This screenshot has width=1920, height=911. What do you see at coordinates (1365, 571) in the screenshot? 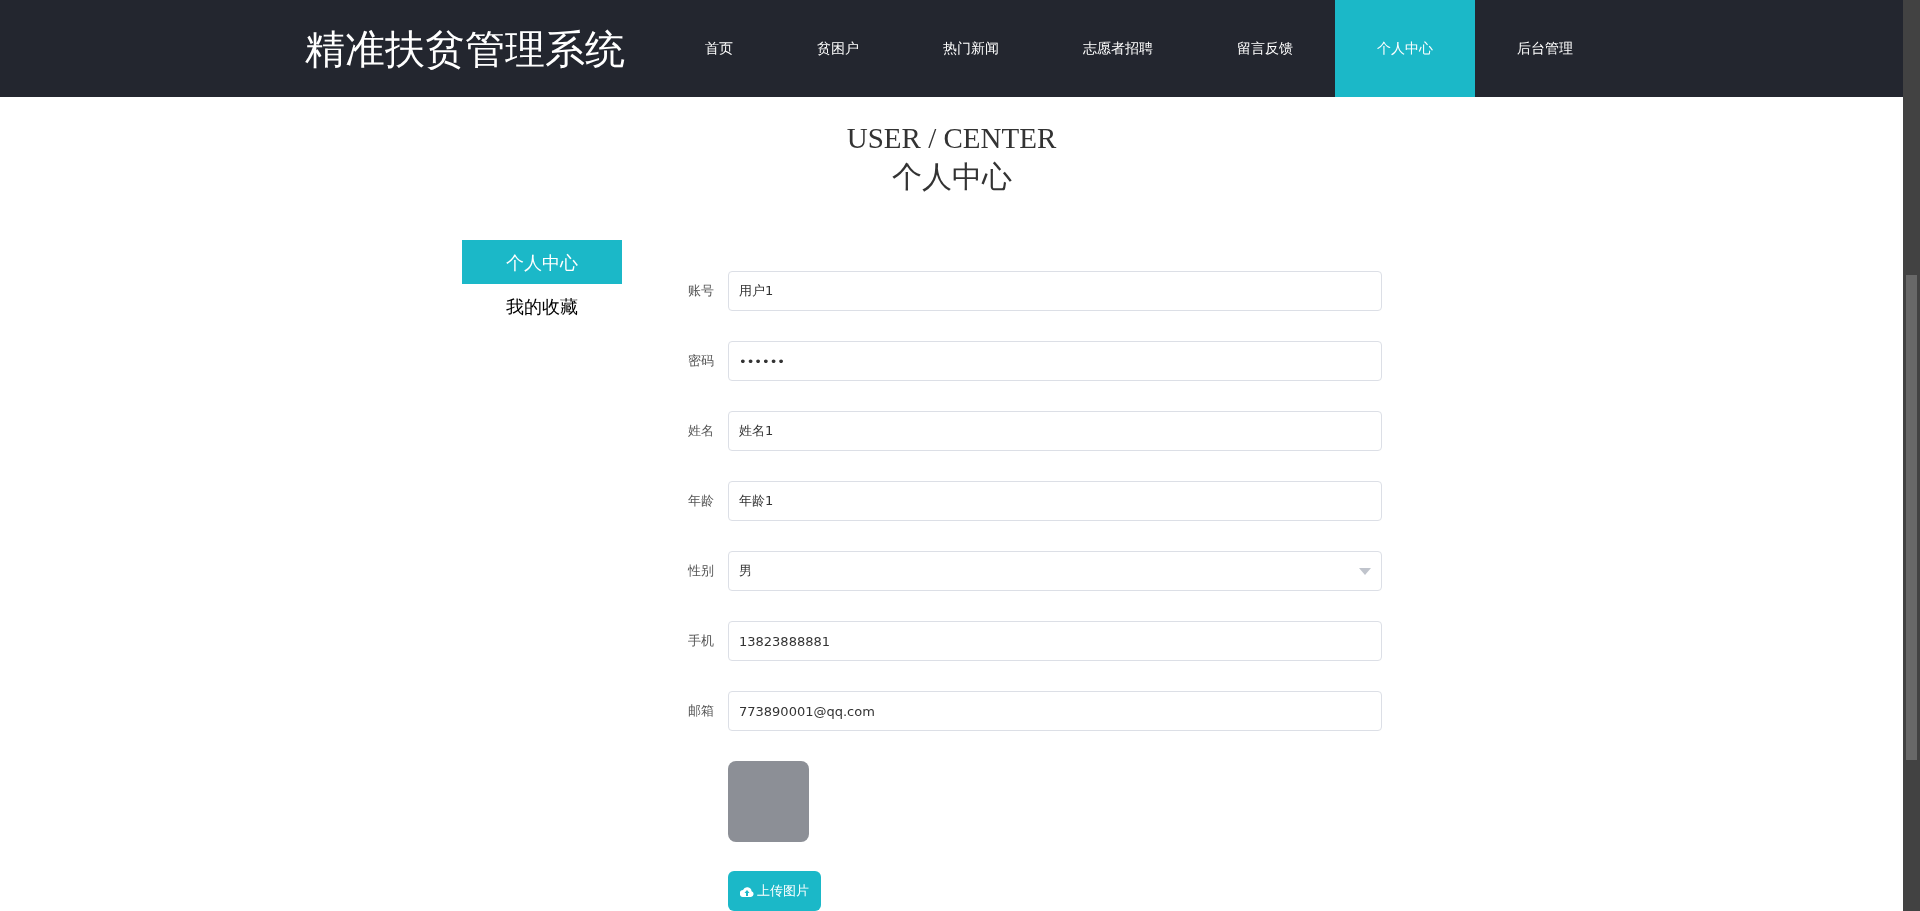
I see `caret-icon` at bounding box center [1365, 571].